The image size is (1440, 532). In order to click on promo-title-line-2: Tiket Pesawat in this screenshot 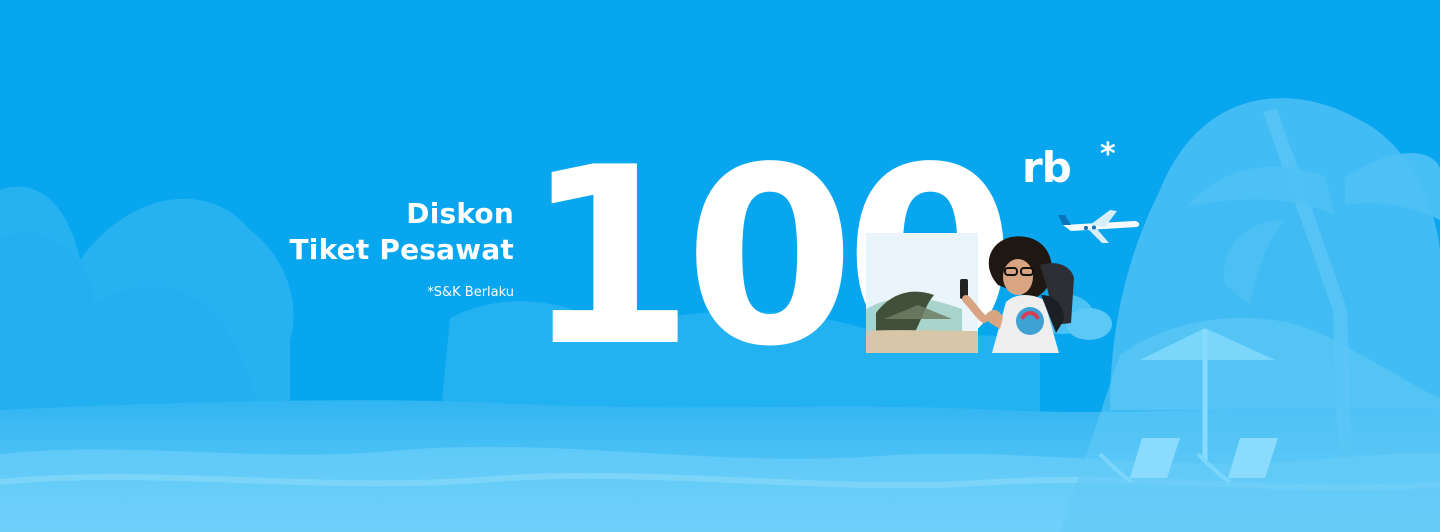, I will do `click(401, 249)`.